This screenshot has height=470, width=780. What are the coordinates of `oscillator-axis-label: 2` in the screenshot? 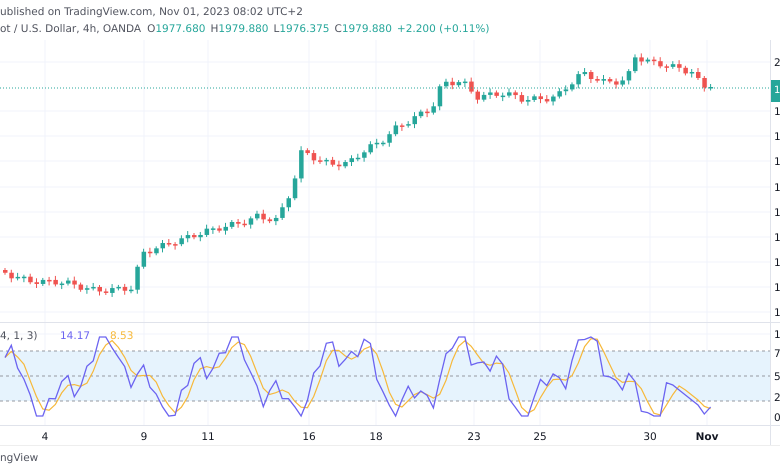 It's located at (777, 398).